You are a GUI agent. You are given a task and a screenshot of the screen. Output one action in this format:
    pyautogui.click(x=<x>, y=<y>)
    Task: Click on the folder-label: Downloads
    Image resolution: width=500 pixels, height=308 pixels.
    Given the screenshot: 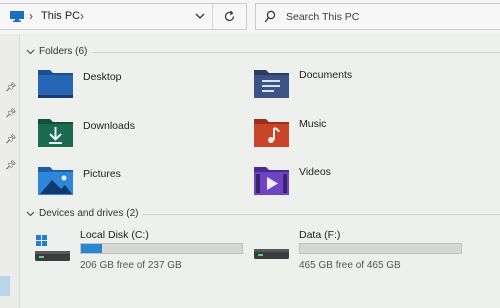 What is the action you would take?
    pyautogui.click(x=109, y=126)
    